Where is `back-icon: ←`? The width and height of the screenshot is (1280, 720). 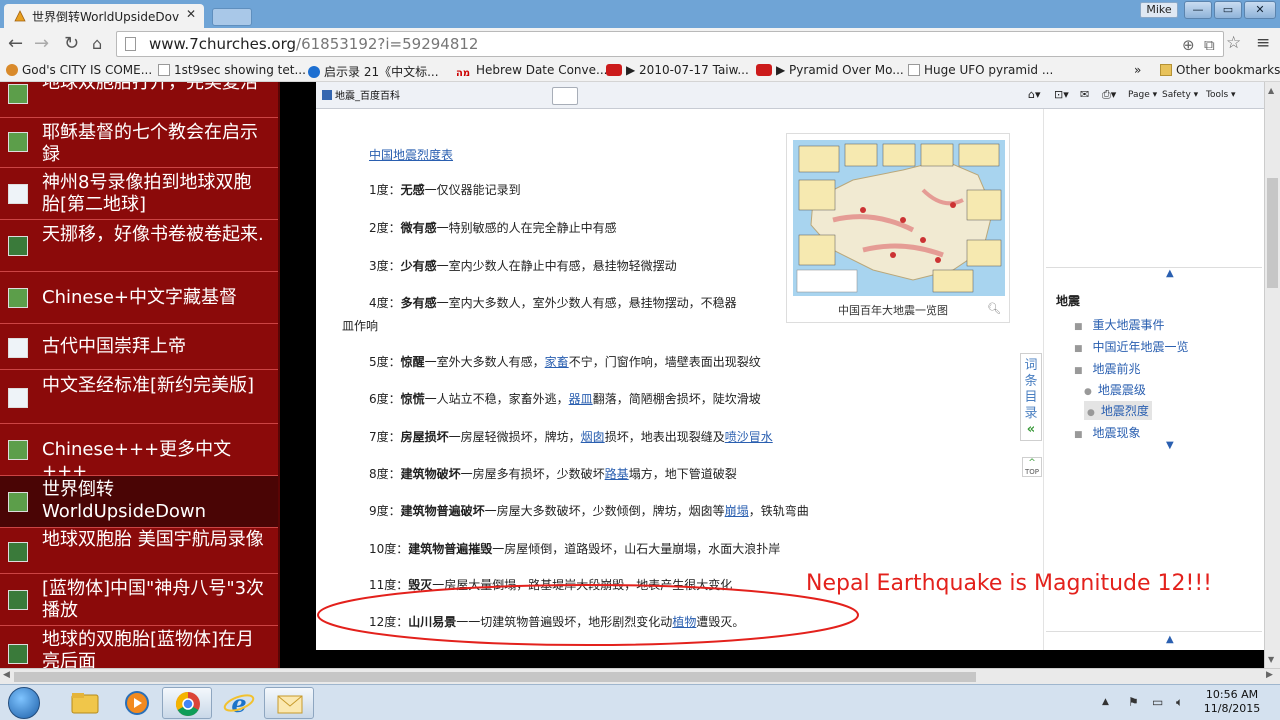
back-icon: ← is located at coordinates (15, 44).